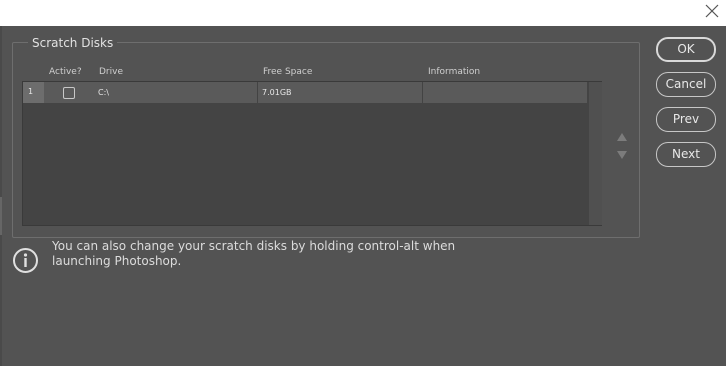 The width and height of the screenshot is (726, 366). I want to click on group-title: Scratch Disks, so click(73, 43).